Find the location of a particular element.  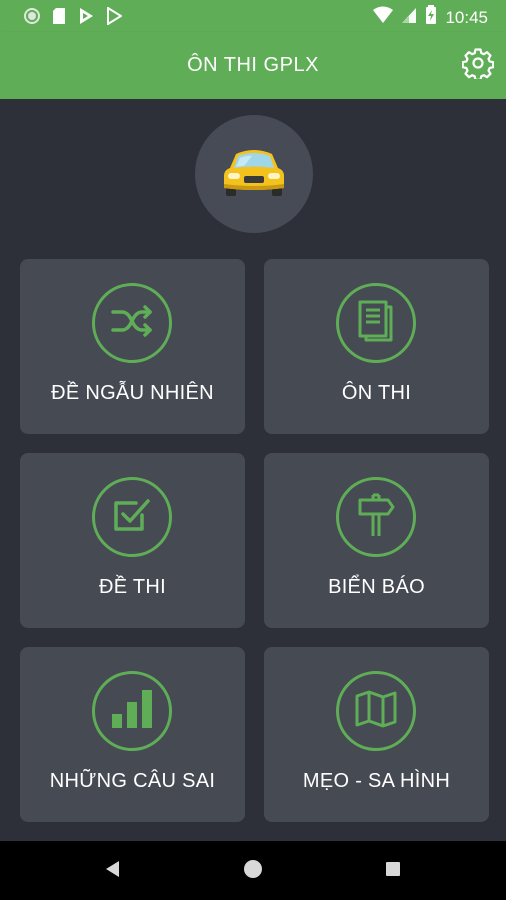

home-button is located at coordinates (253, 871).